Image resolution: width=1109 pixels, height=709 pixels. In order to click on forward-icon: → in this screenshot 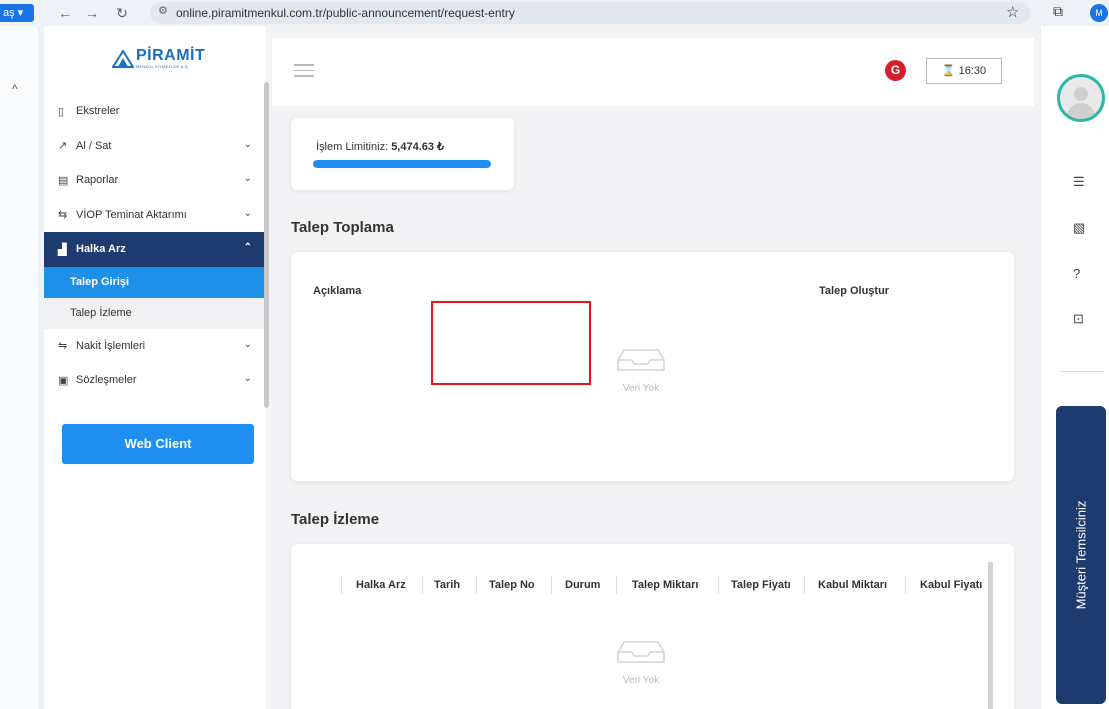, I will do `click(92, 13)`.